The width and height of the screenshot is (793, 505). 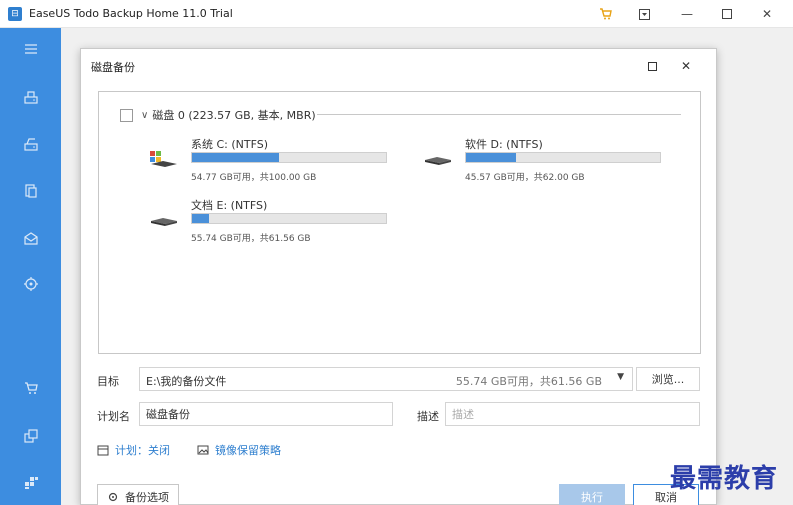 What do you see at coordinates (572, 414) in the screenshot?
I see `description-input: 描述` at bounding box center [572, 414].